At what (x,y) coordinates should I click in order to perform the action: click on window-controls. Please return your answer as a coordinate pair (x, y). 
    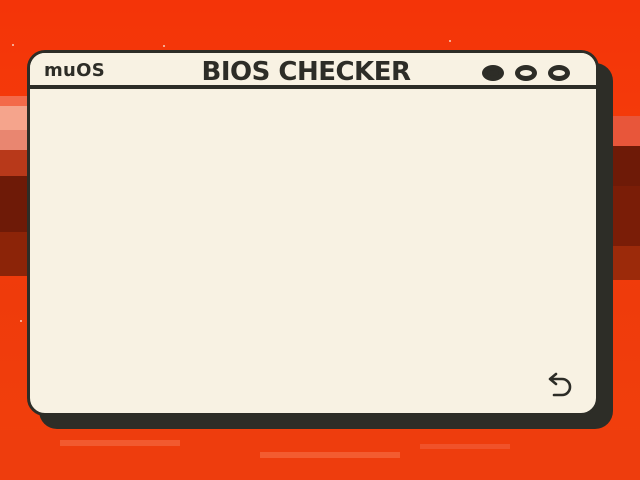
    Looking at the image, I should click on (526, 73).